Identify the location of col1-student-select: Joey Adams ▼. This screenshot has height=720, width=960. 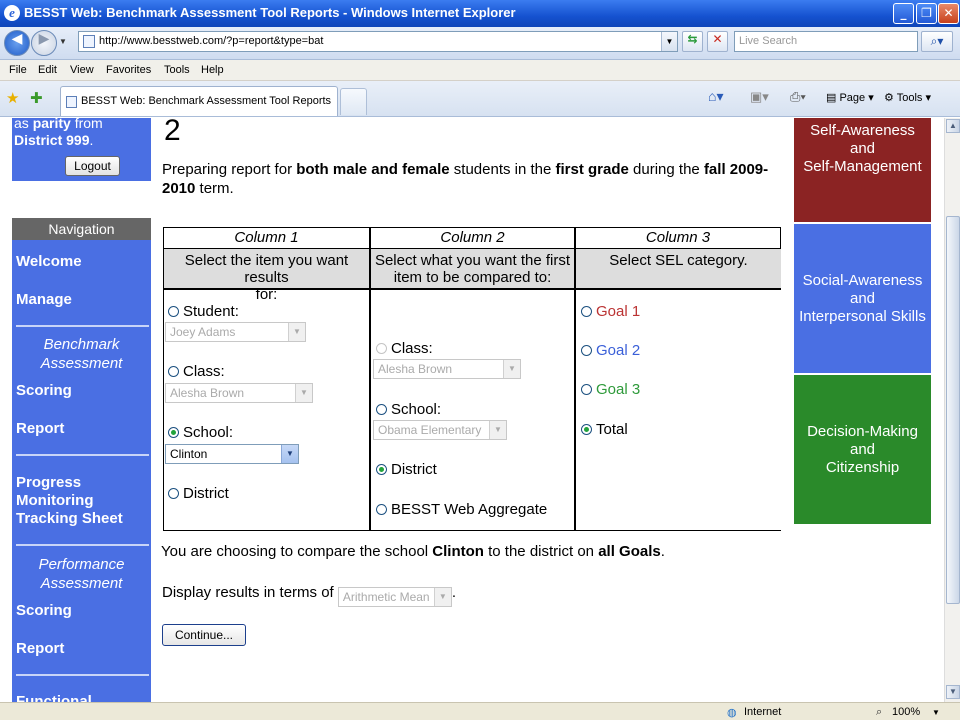
(235, 332).